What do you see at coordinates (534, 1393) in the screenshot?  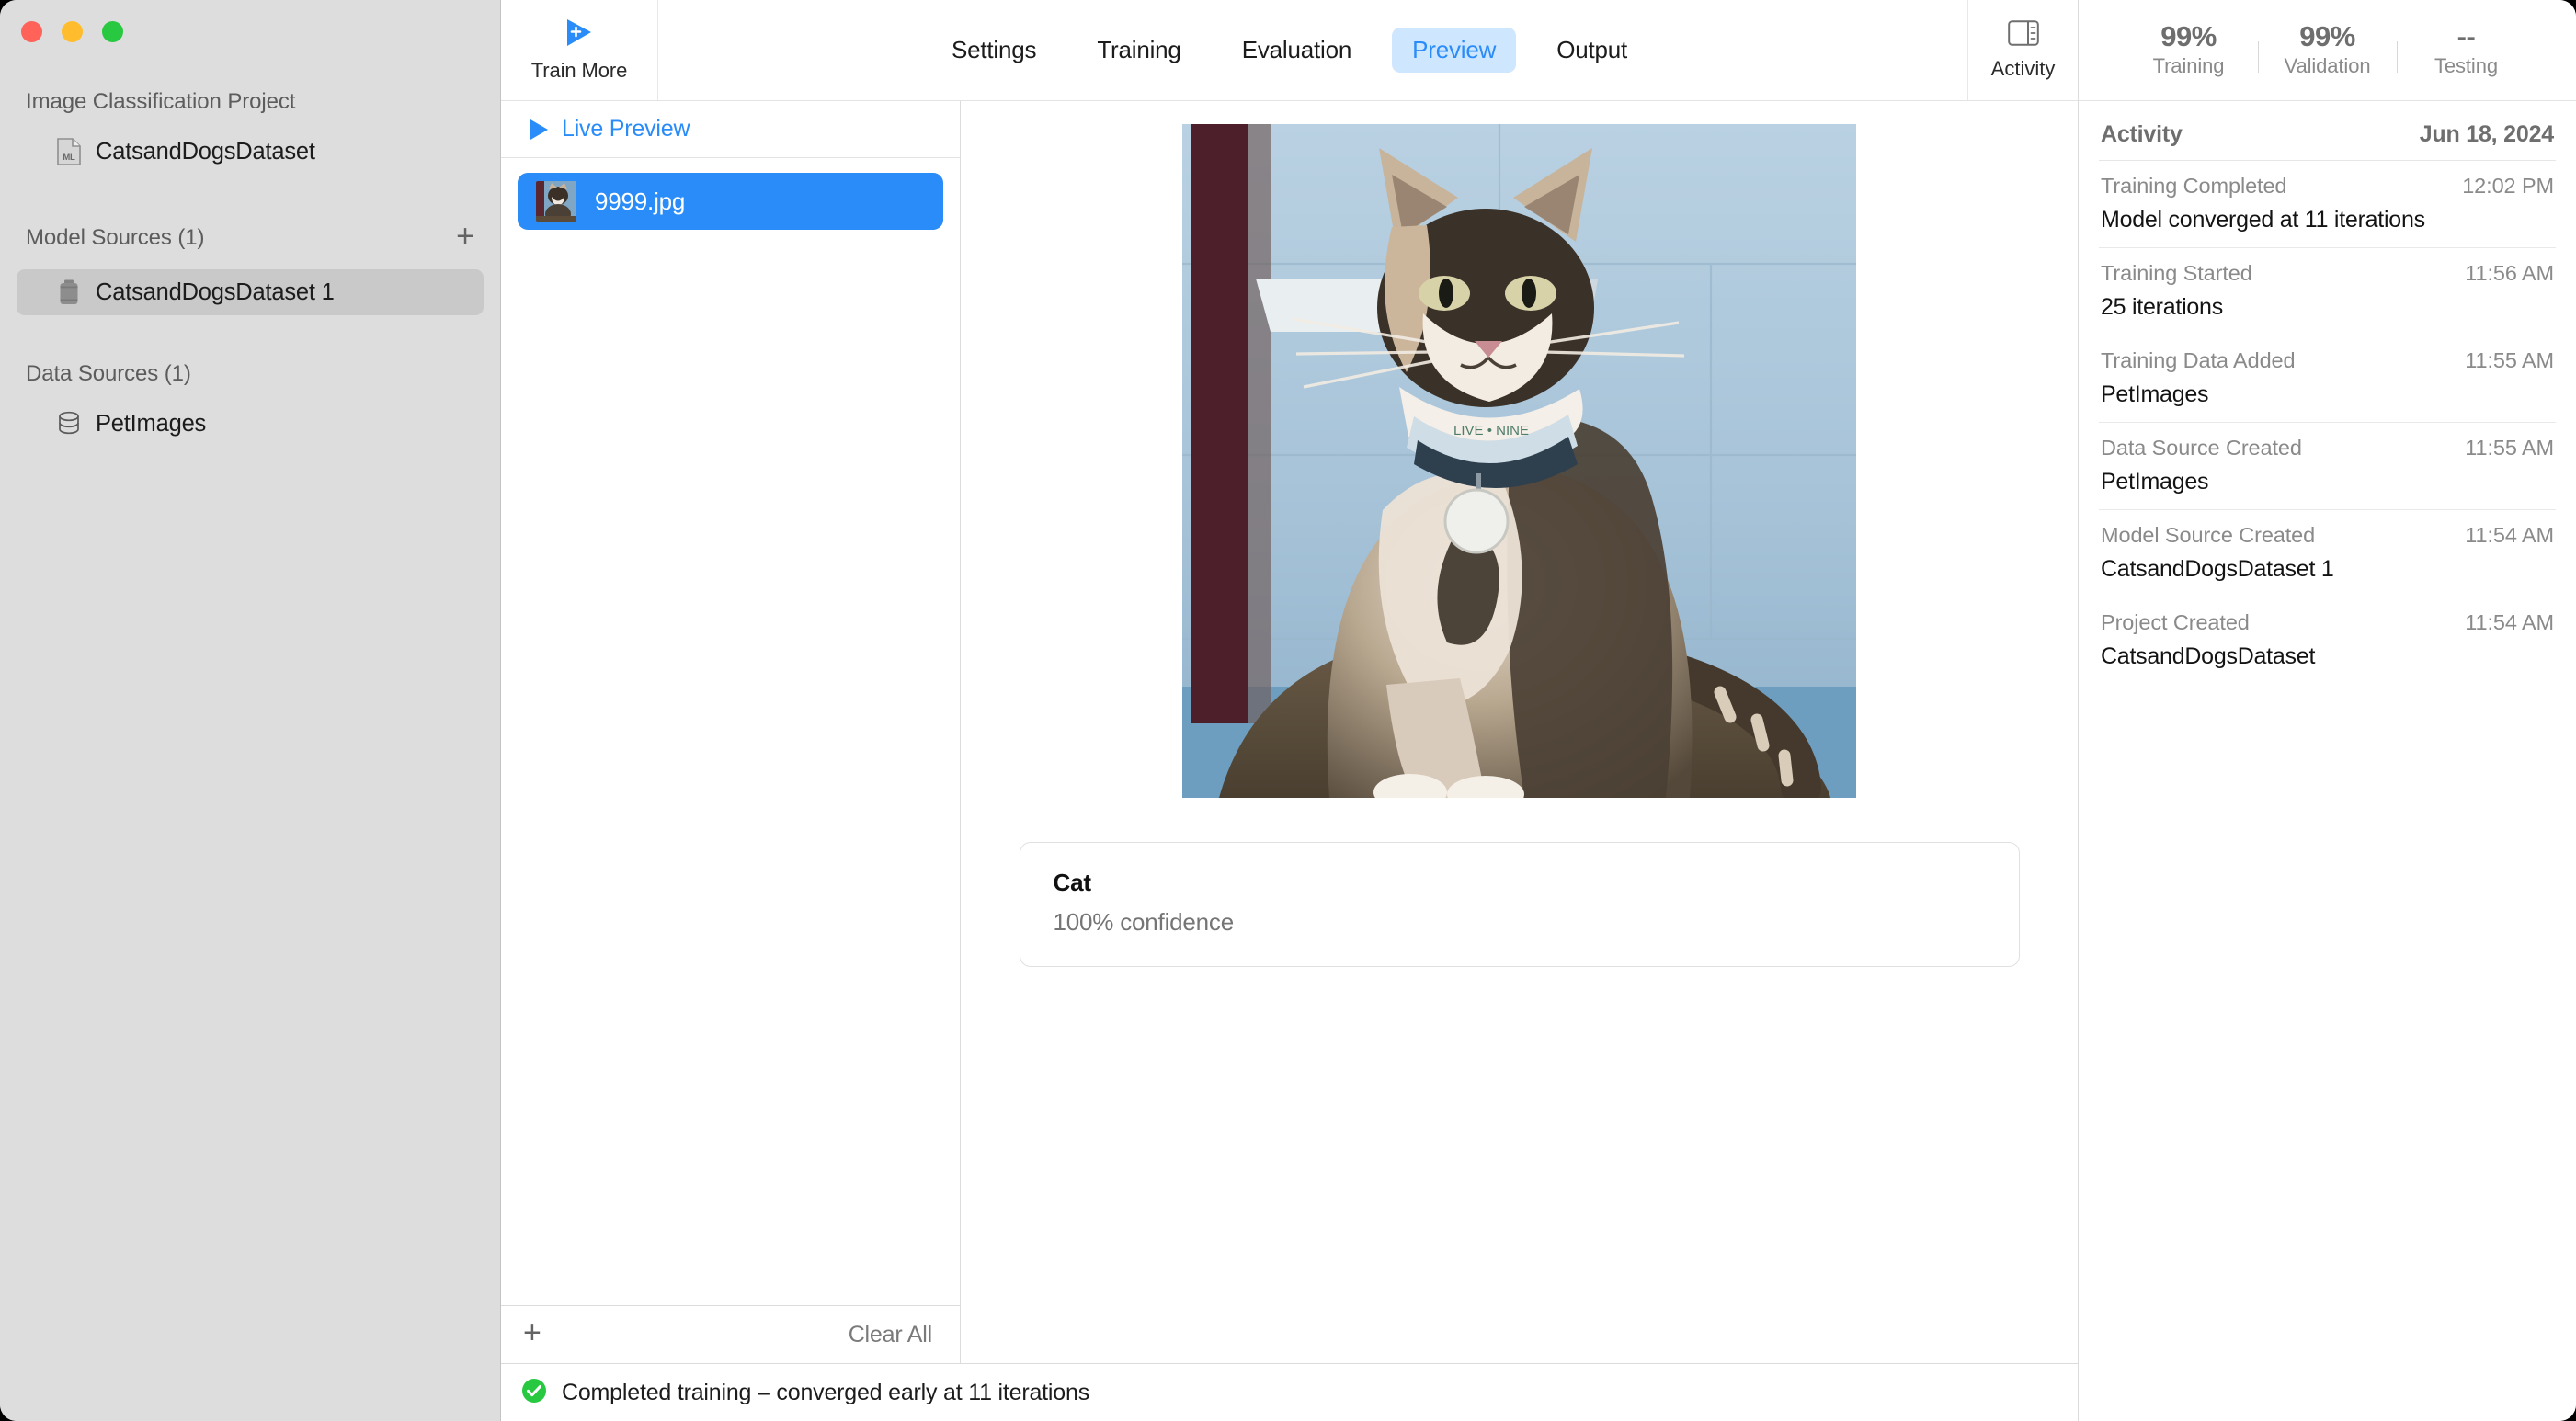 I see `check-circle-icon` at bounding box center [534, 1393].